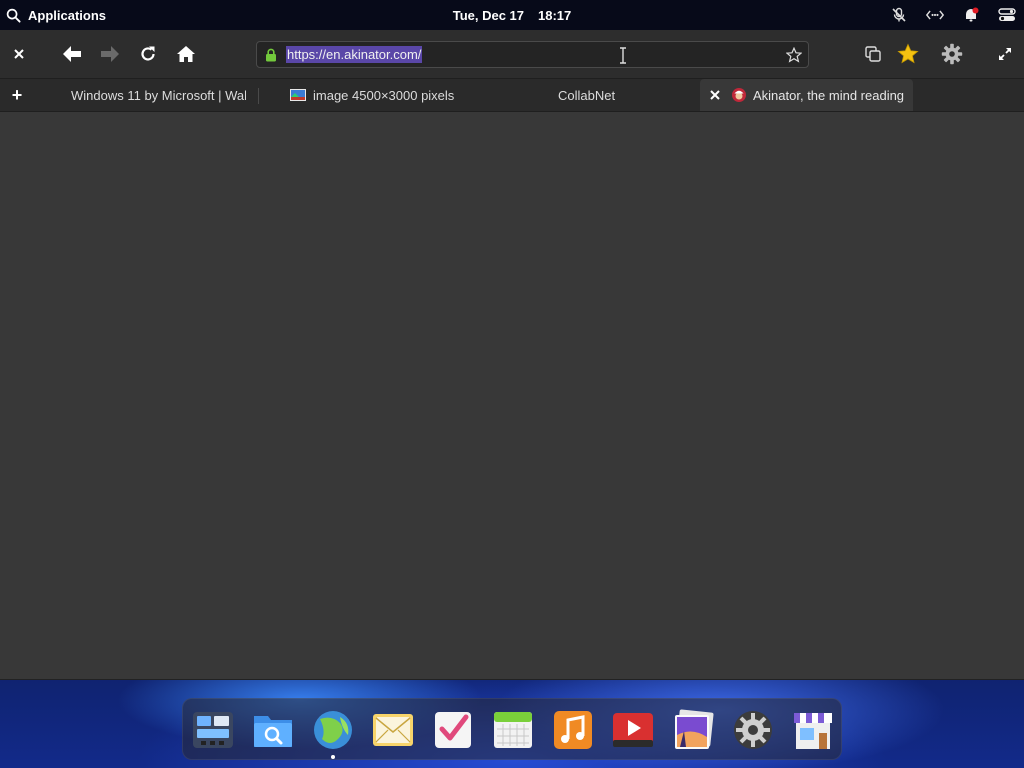 Image resolution: width=1024 pixels, height=768 pixels. I want to click on image-favicon-icon, so click(298, 95).